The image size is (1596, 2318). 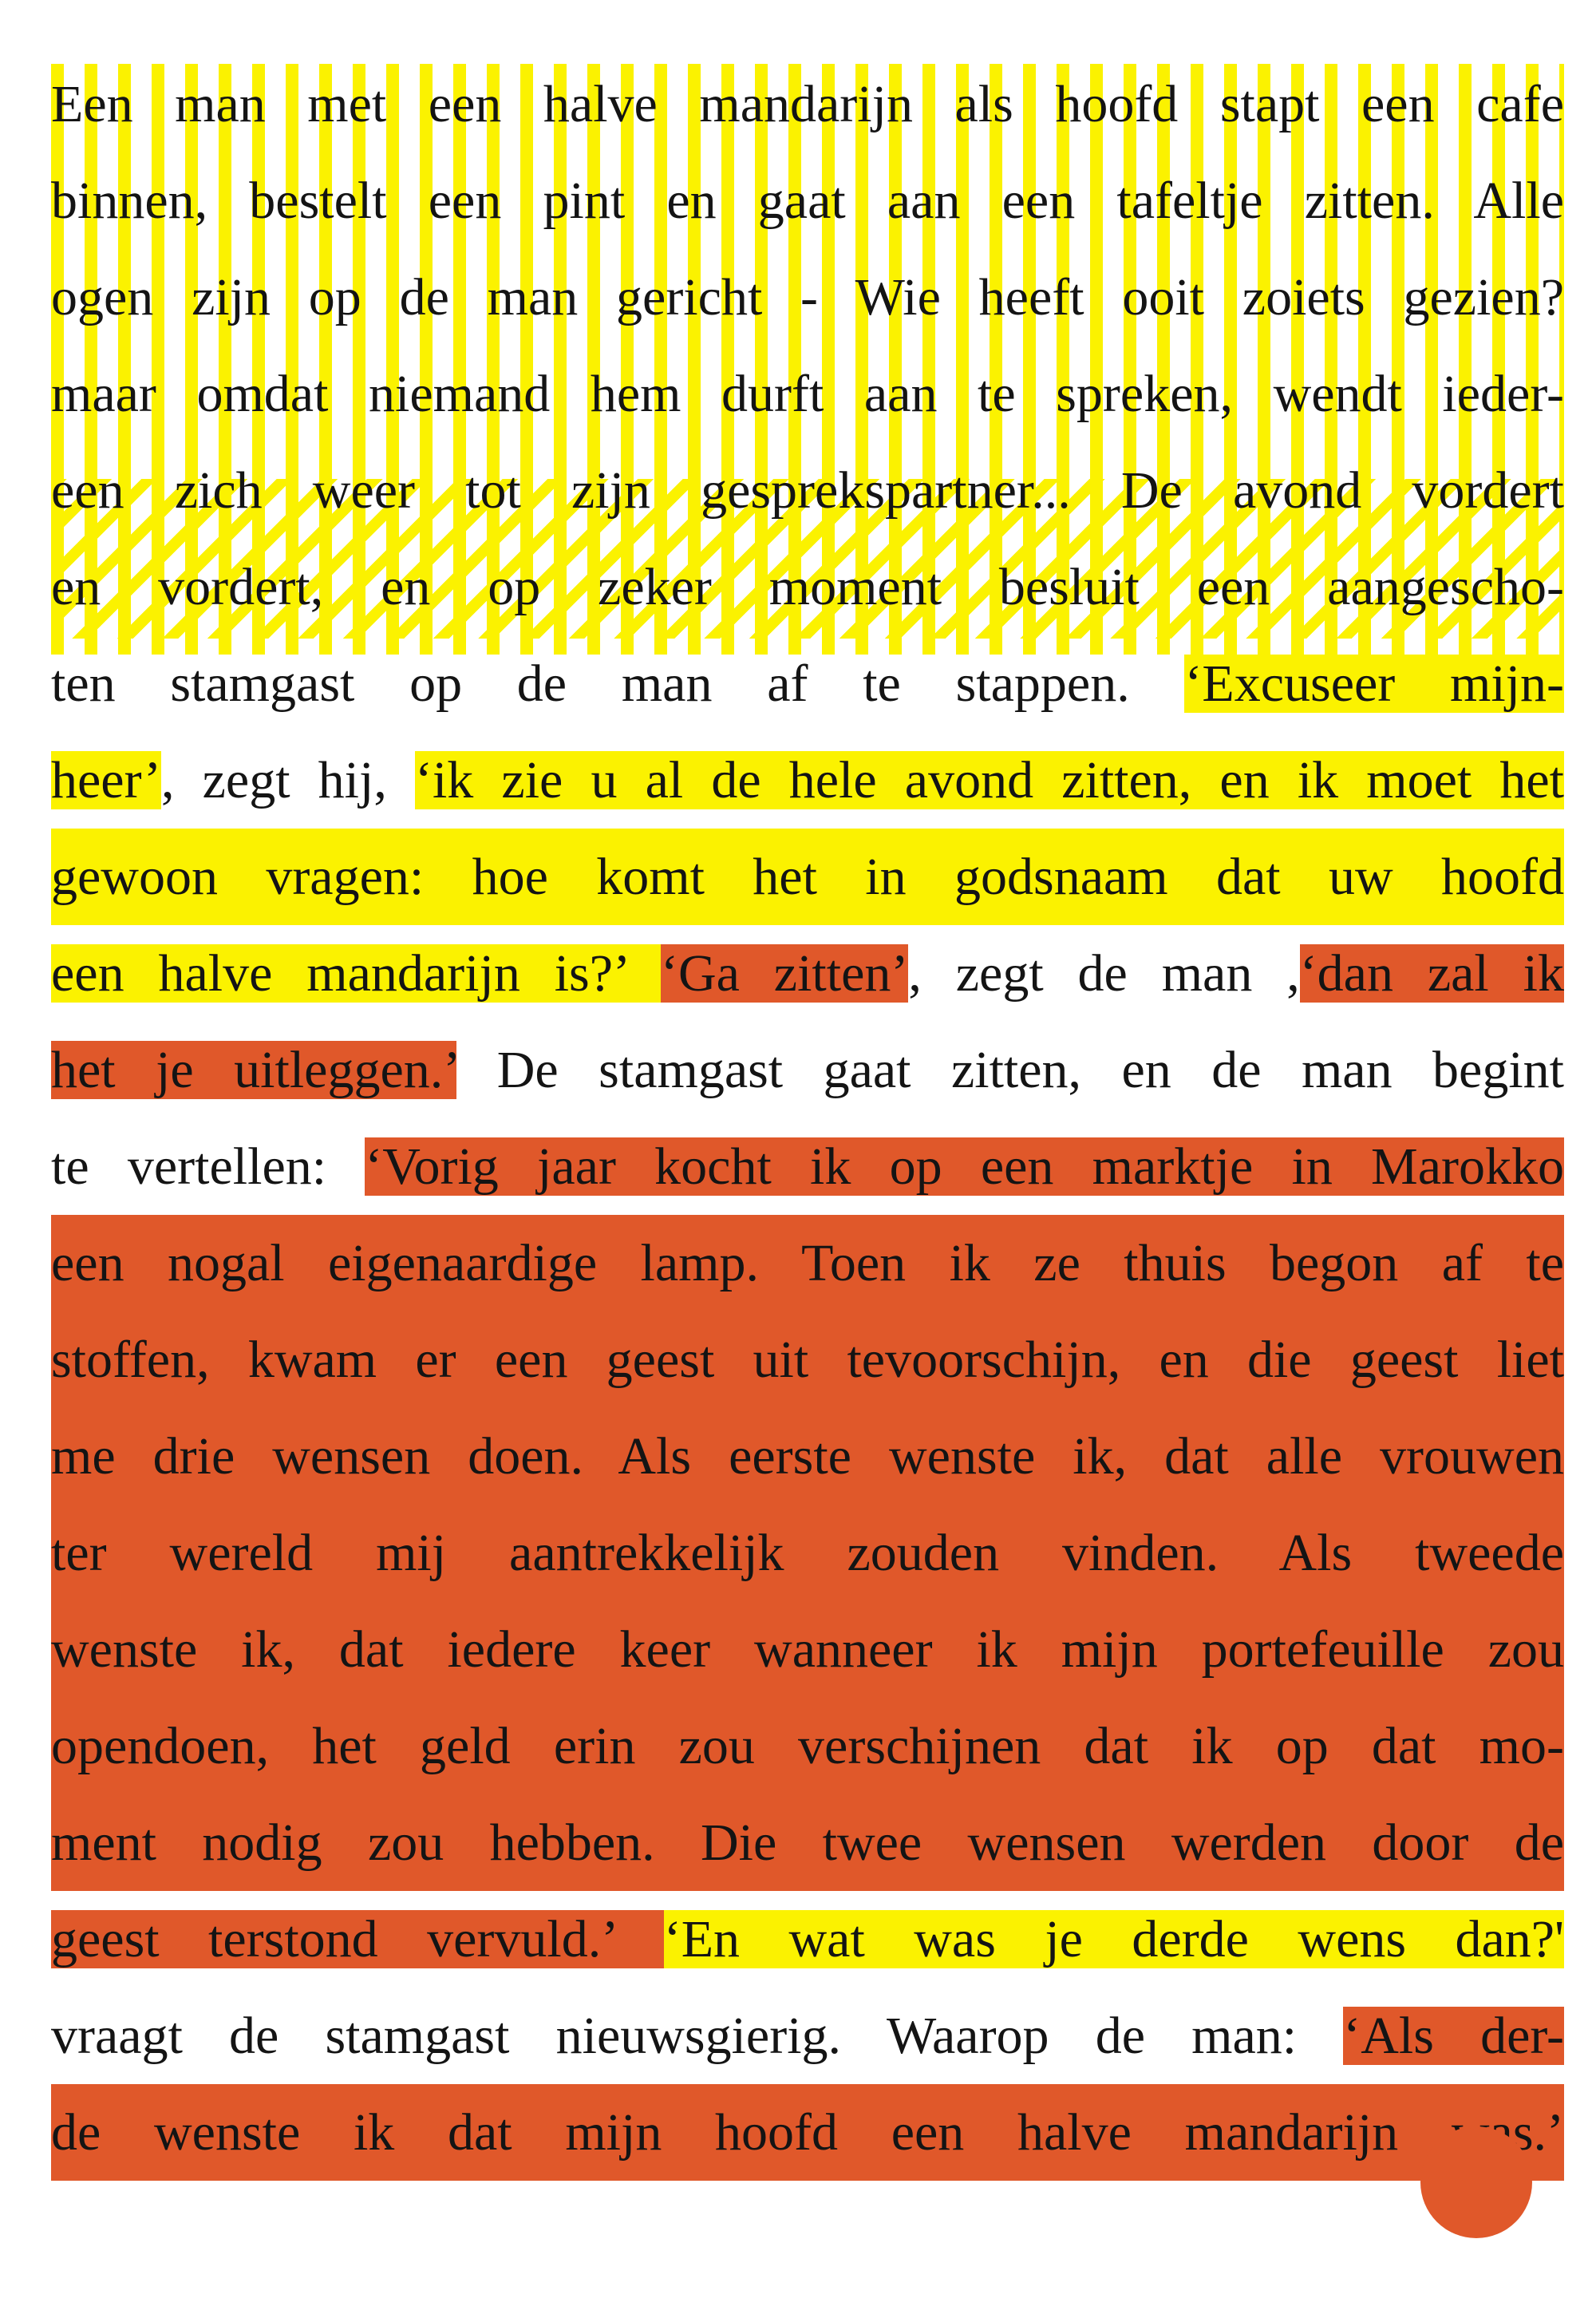 I want to click on quote-highlight-orange: het je uitleggen.’, so click(x=254, y=1070).